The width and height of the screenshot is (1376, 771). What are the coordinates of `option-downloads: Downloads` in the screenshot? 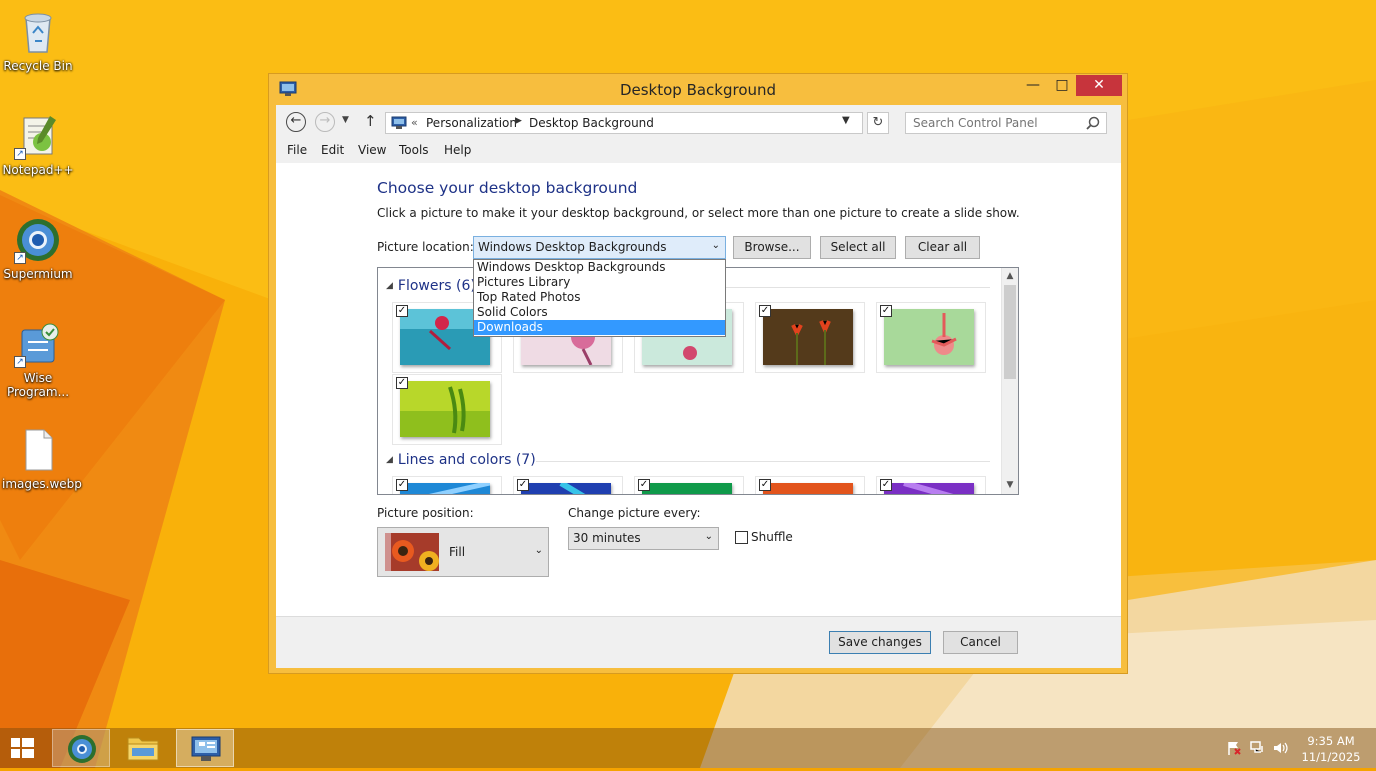 It's located at (599, 327).